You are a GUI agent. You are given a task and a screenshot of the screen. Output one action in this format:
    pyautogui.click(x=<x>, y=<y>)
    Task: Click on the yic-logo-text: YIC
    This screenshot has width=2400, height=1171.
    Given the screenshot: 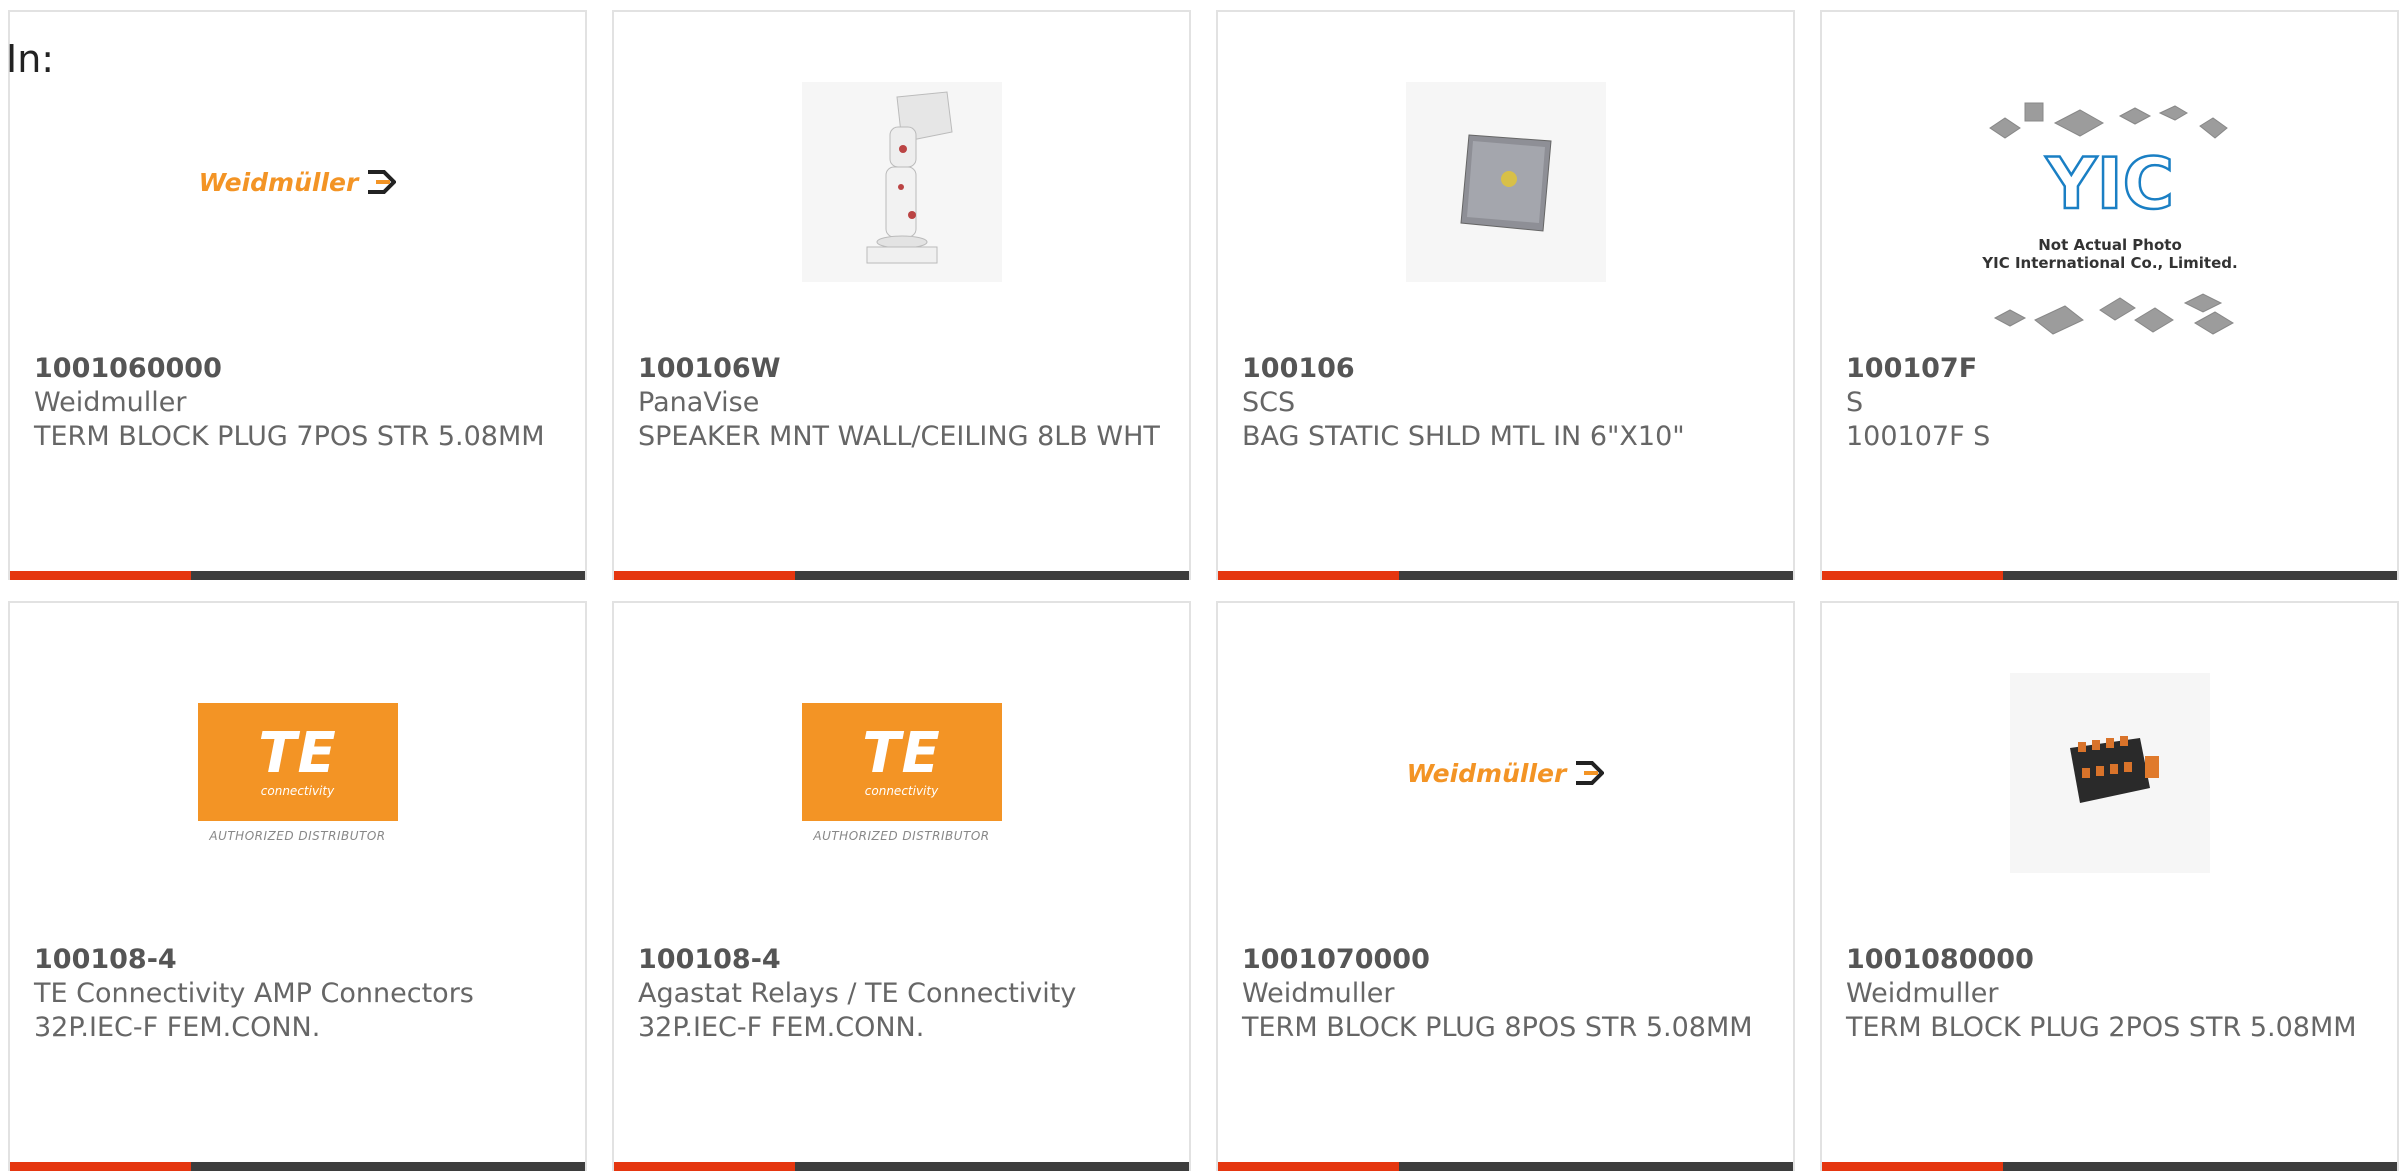 What is the action you would take?
    pyautogui.click(x=2108, y=184)
    